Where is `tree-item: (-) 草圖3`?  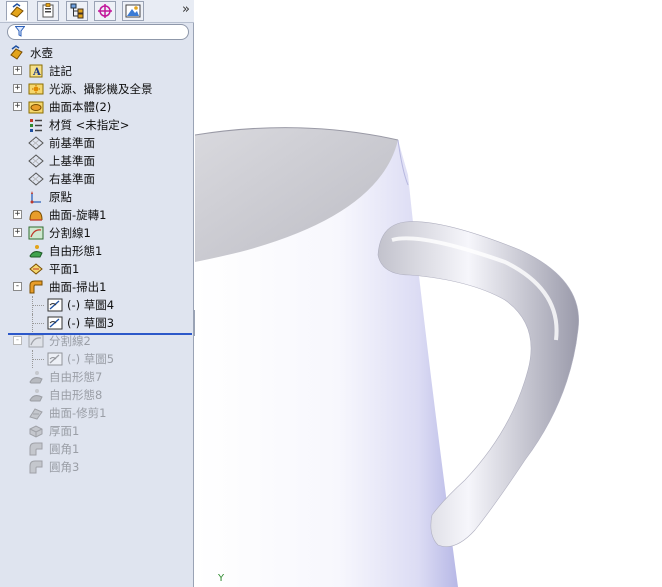 tree-item: (-) 草圖3 is located at coordinates (97, 323).